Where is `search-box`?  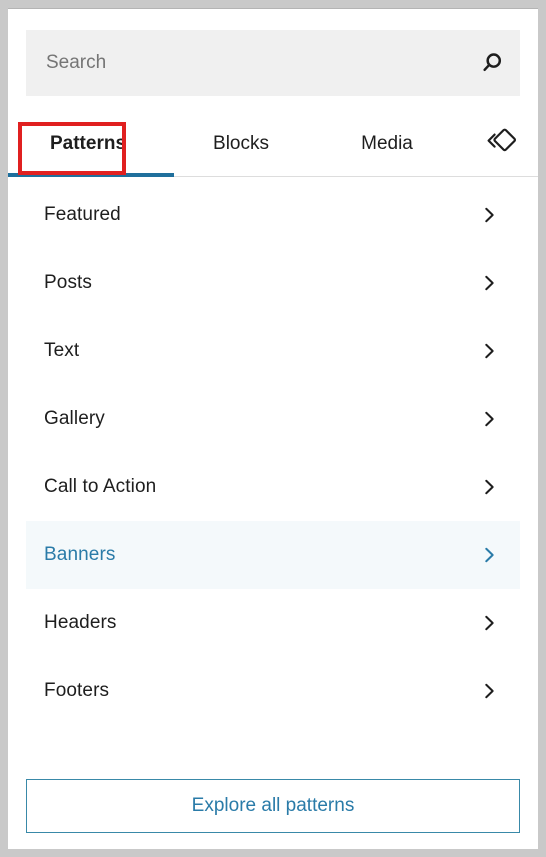
search-box is located at coordinates (273, 63).